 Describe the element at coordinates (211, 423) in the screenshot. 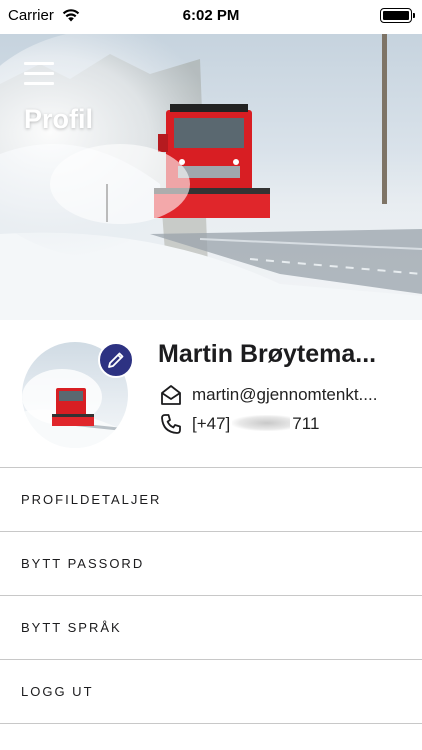

I see `phone-prefix: [+47]` at that location.